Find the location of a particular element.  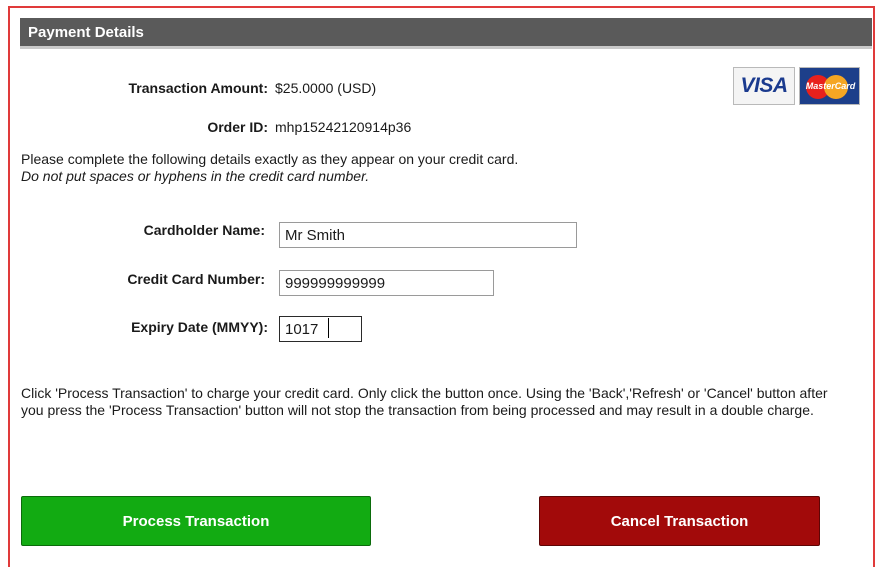

text-caret is located at coordinates (328, 328).